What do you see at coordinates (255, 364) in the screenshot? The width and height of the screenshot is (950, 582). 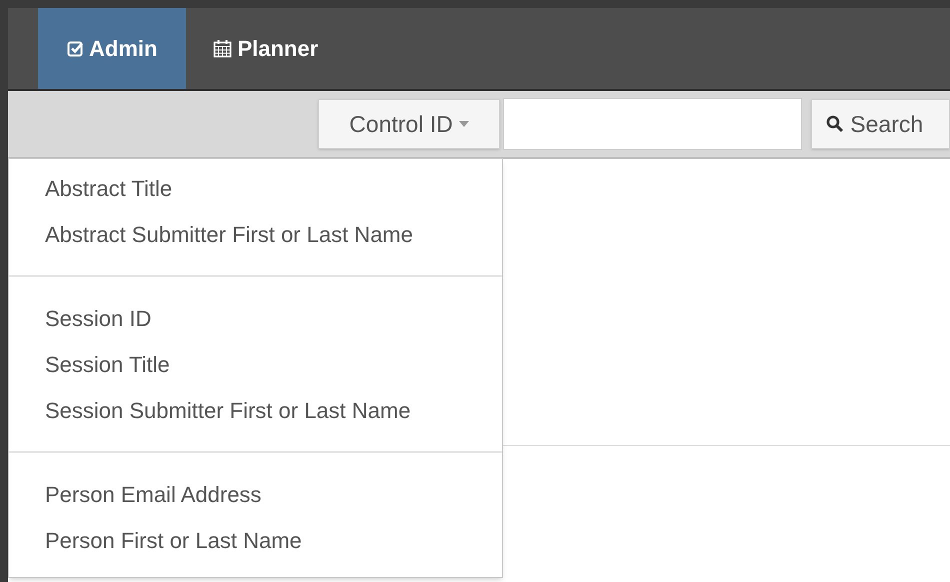 I see `menu-item: Session Title` at bounding box center [255, 364].